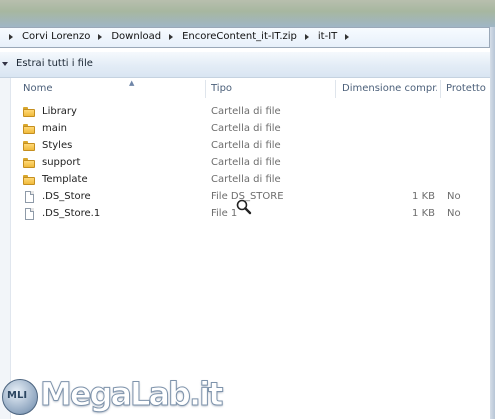 Image resolution: width=495 pixels, height=419 pixels. What do you see at coordinates (244, 207) in the screenshot?
I see `magnifier-cursor-icon` at bounding box center [244, 207].